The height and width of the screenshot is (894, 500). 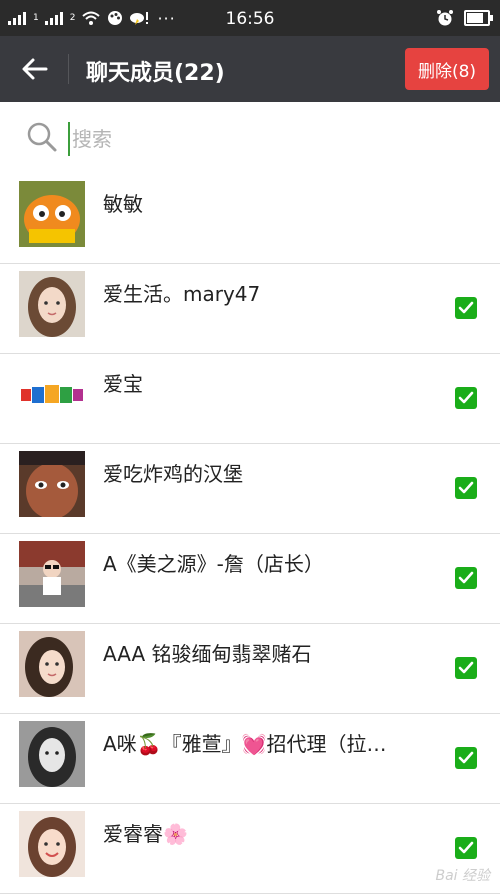 I want to click on member-row: 敏敏, so click(x=250, y=219).